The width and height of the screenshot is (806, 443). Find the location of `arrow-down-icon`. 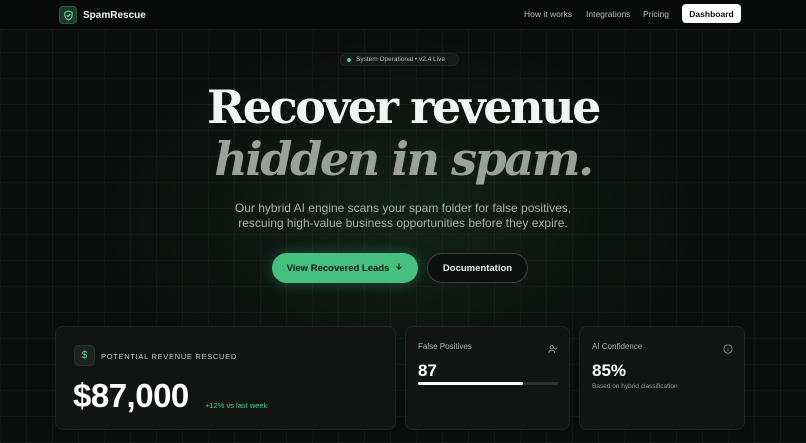

arrow-down-icon is located at coordinates (399, 268).